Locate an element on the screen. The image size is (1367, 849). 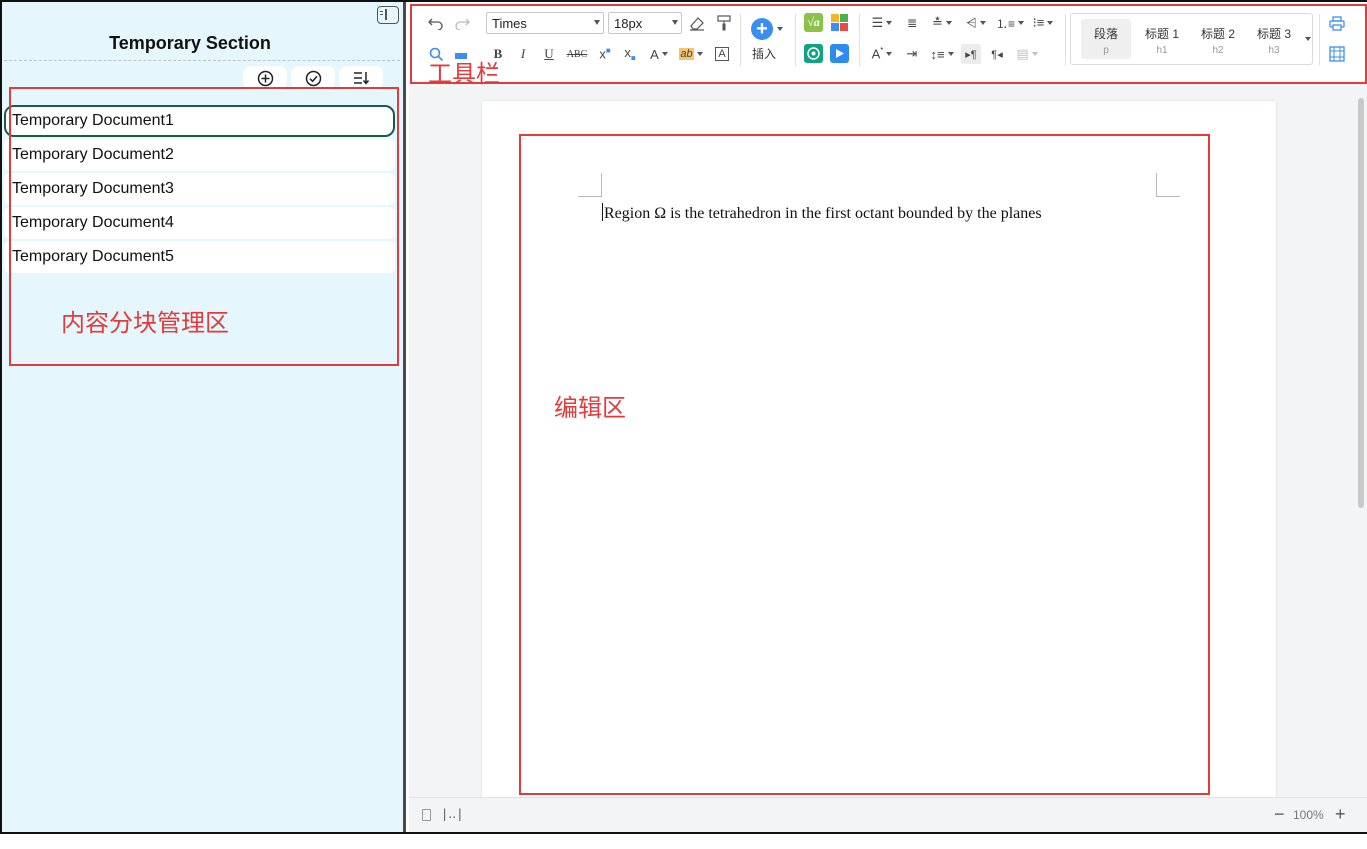
page-icon is located at coordinates (426, 815).